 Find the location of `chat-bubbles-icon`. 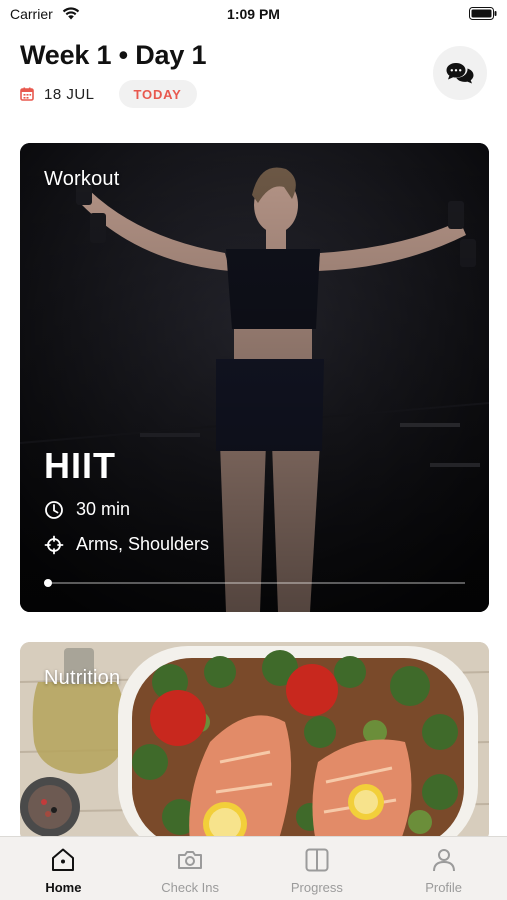

chat-bubbles-icon is located at coordinates (460, 73).